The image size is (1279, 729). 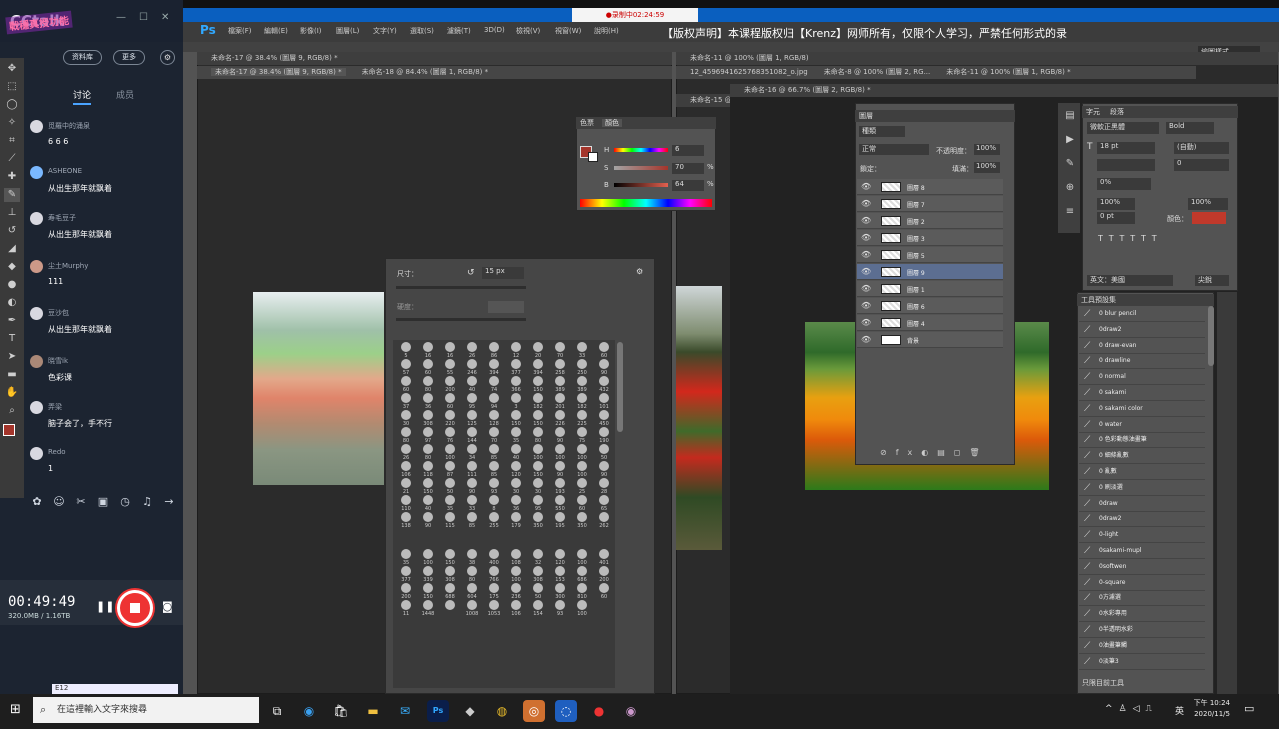 What do you see at coordinates (129, 57) in the screenshot?
I see `more-button: 更多` at bounding box center [129, 57].